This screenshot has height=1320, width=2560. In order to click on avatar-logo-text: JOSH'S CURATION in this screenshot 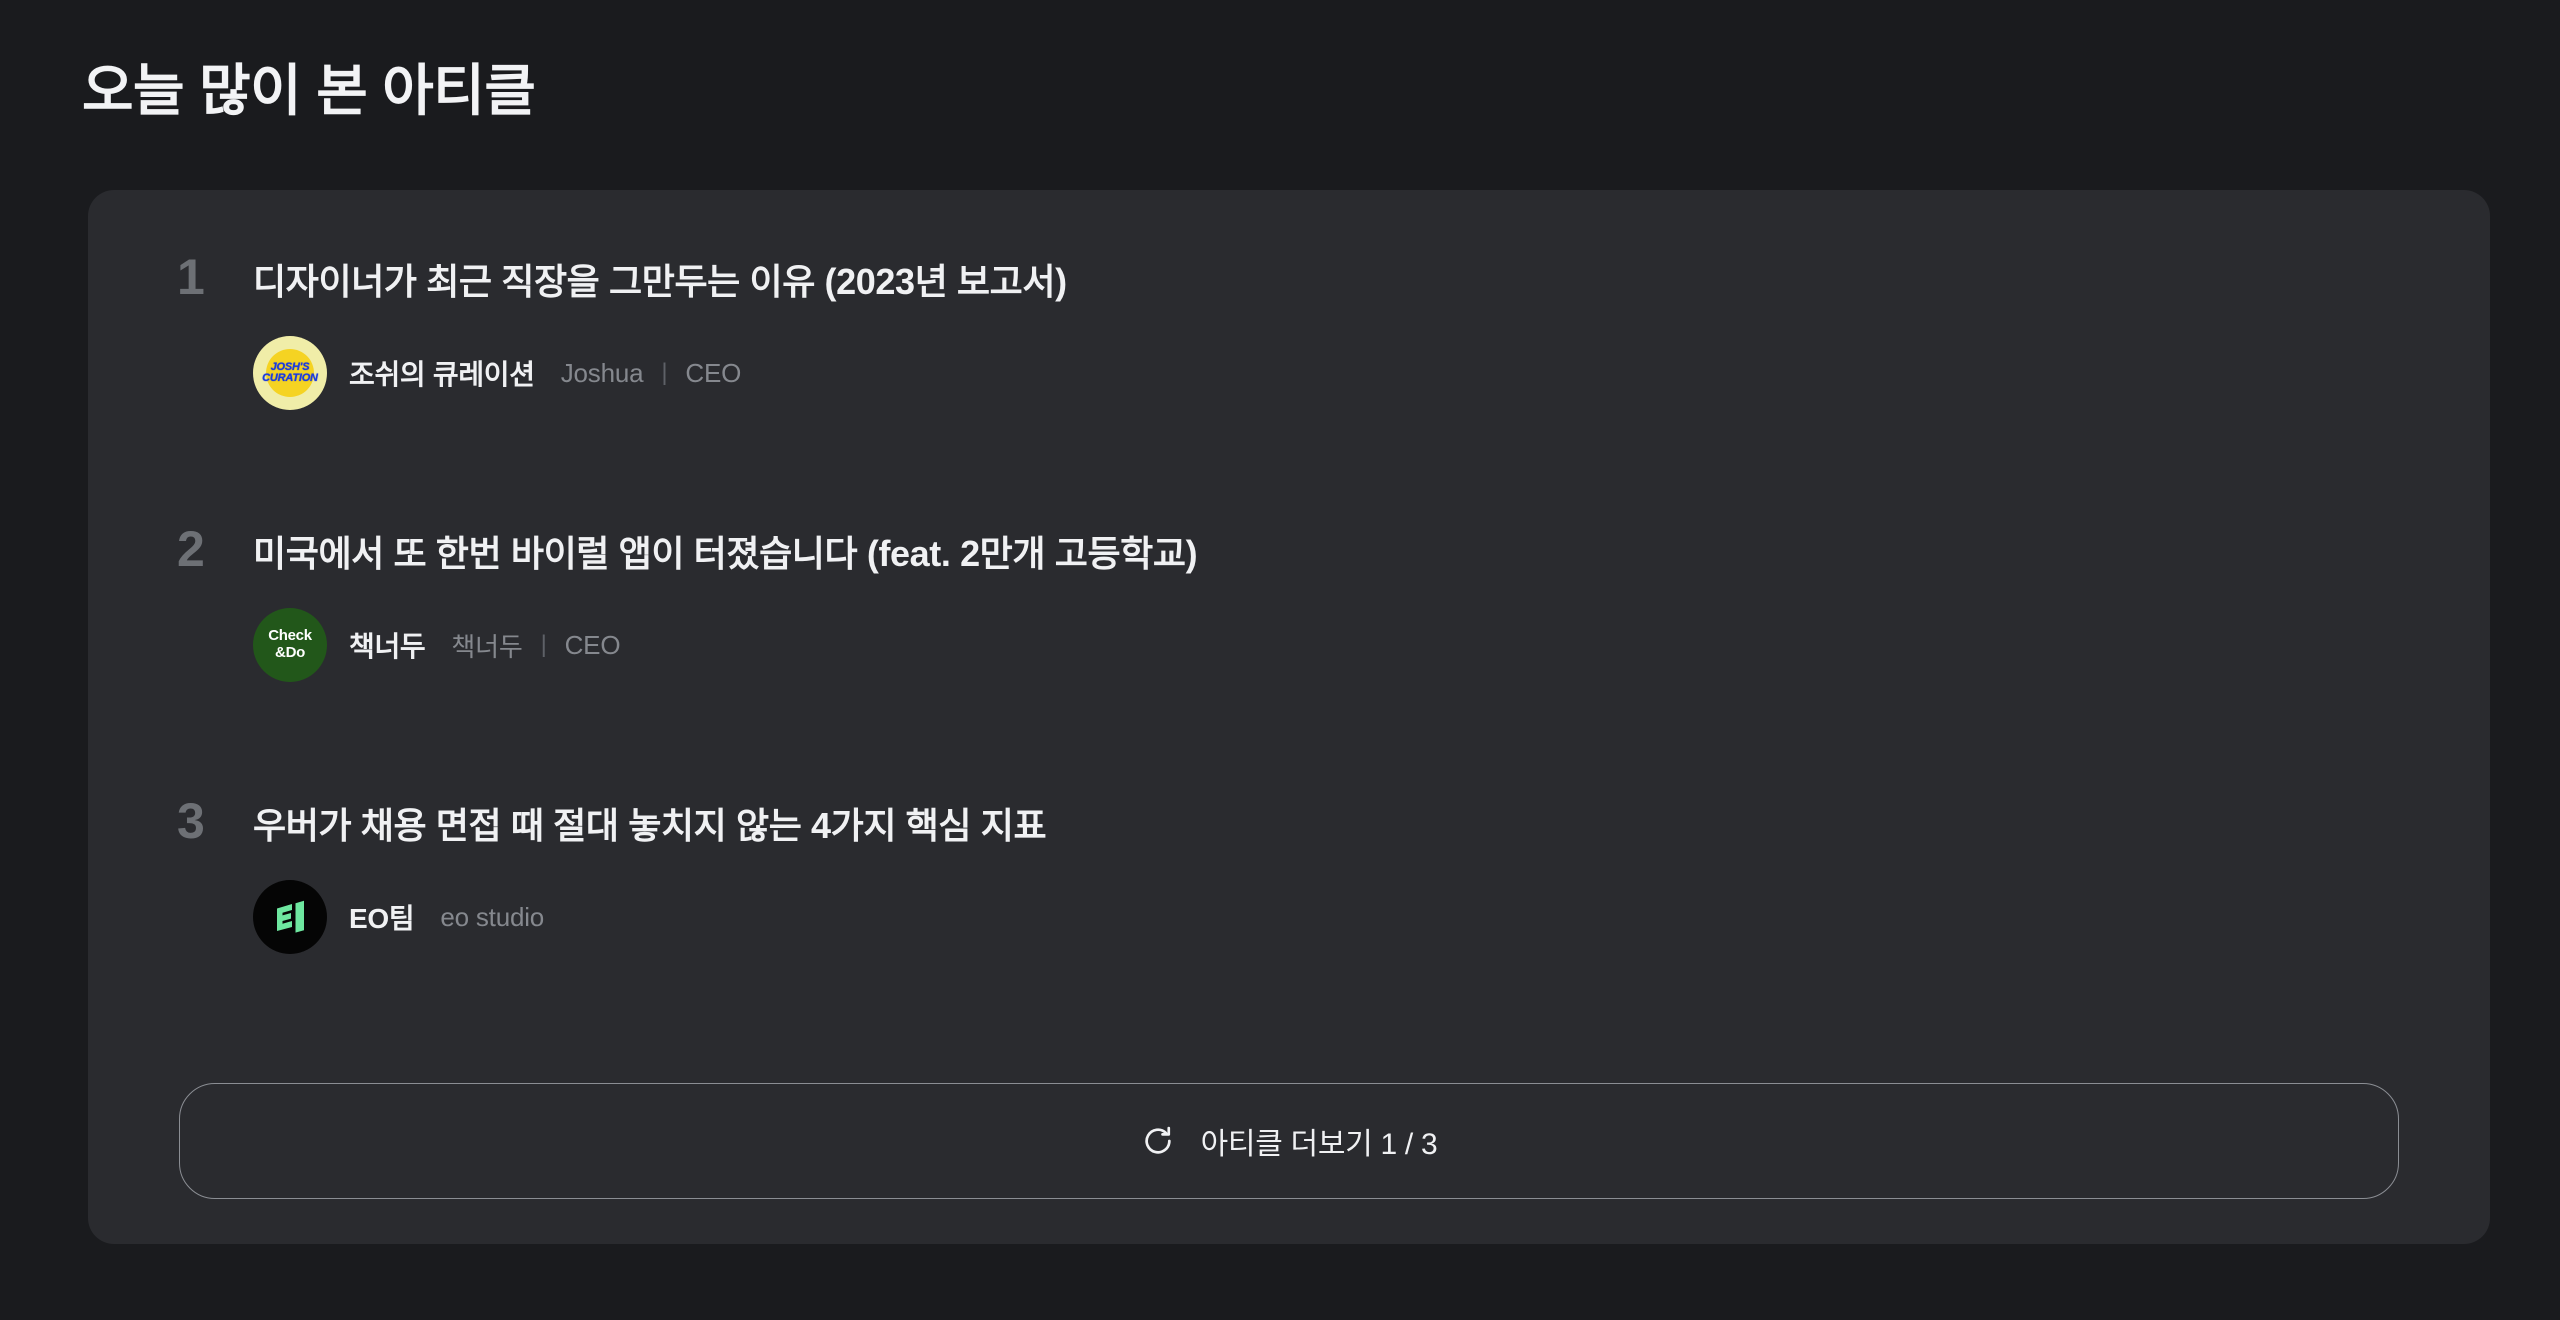, I will do `click(290, 372)`.